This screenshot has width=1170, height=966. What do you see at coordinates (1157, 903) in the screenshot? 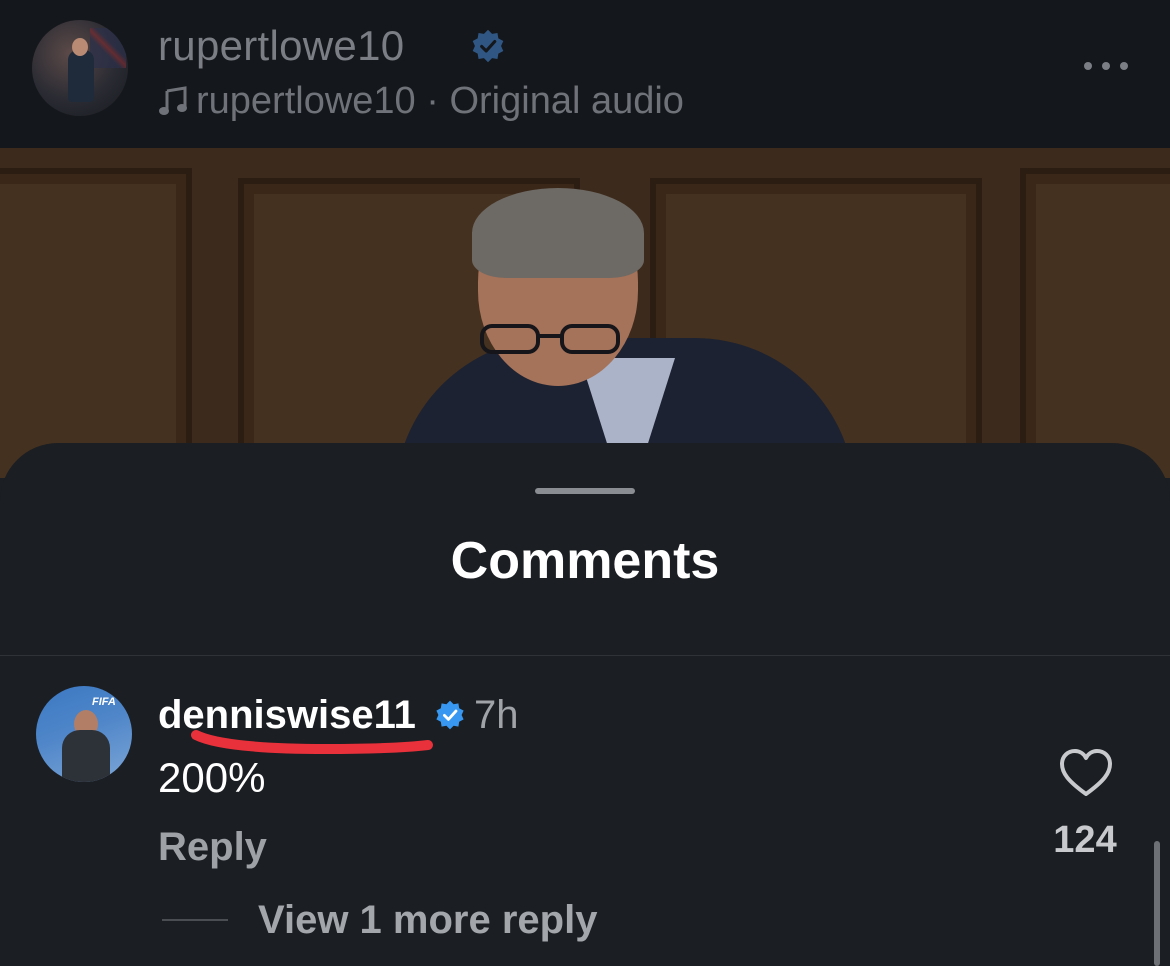
I see `scrollbar` at bounding box center [1157, 903].